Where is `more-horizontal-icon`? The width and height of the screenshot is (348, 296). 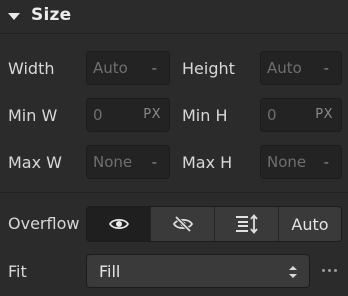 more-horizontal-icon is located at coordinates (329, 270).